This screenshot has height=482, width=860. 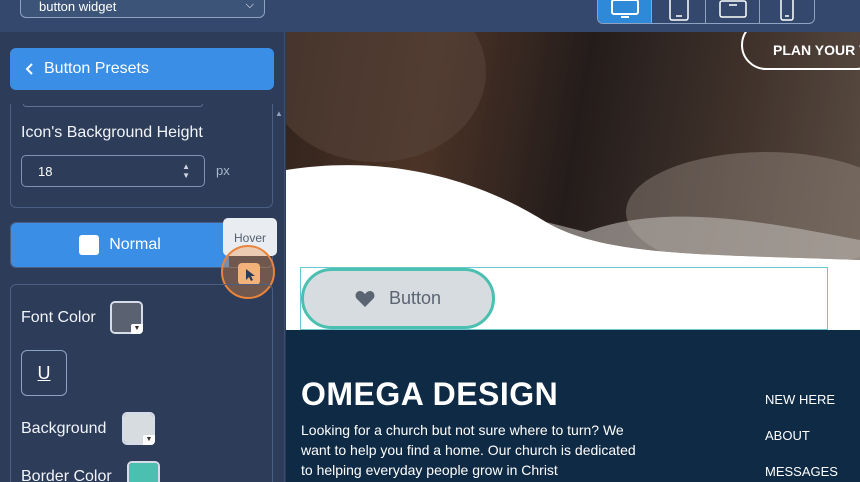 I want to click on tablet-view-button, so click(x=679, y=11).